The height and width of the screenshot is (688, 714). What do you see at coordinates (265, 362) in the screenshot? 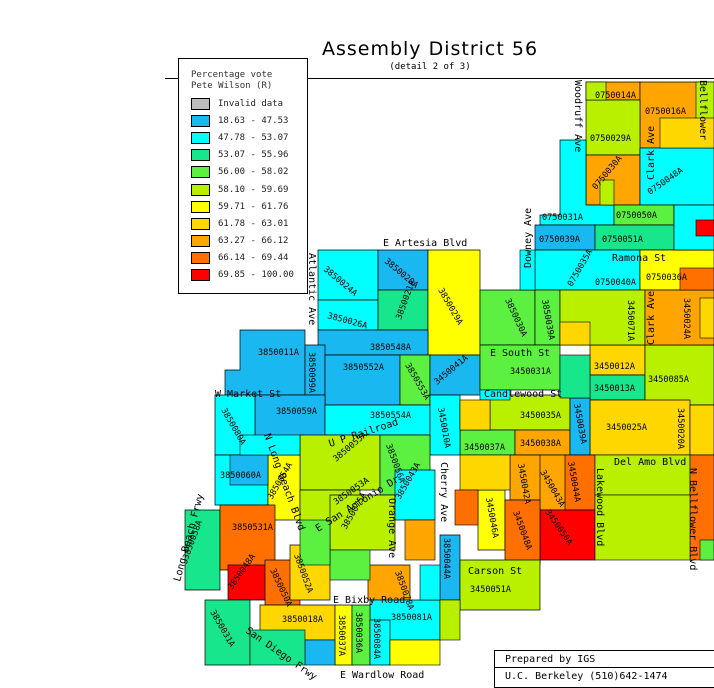
I see `precinct-3850011A` at bounding box center [265, 362].